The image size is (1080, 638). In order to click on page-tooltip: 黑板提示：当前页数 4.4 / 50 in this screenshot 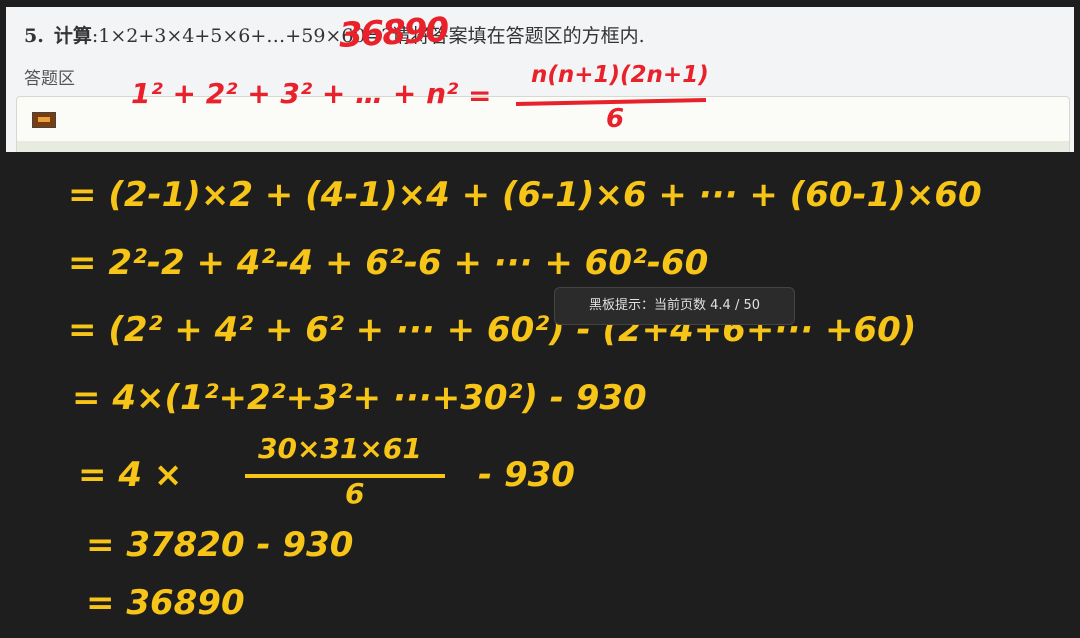, I will do `click(674, 306)`.